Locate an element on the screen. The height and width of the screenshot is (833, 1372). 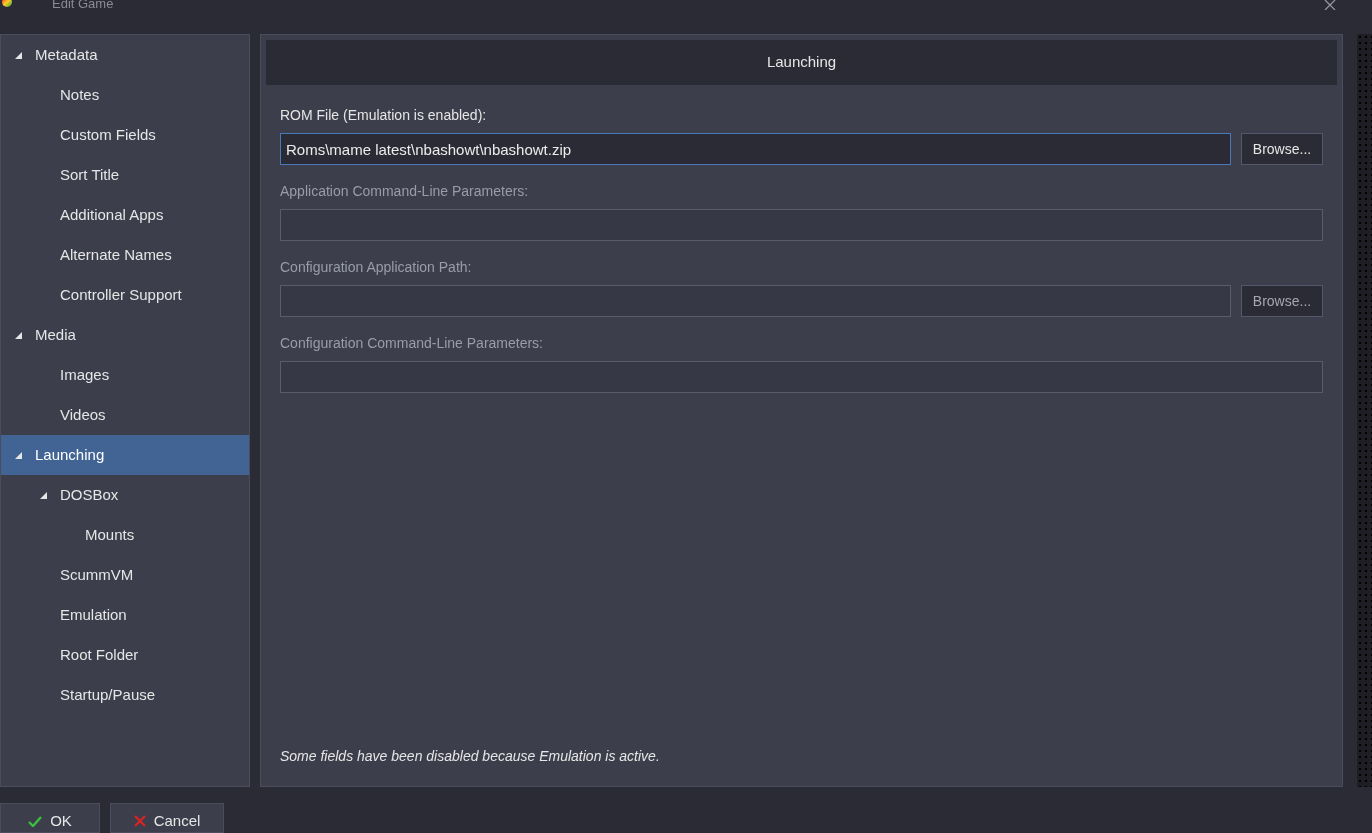
tree-item: Media is located at coordinates (125, 335).